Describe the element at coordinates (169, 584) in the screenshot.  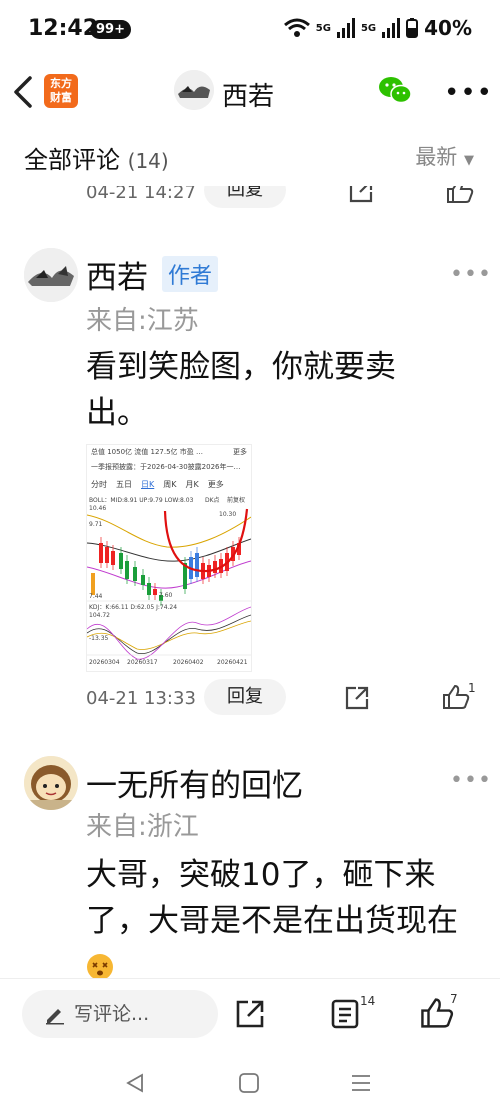
I see `chart-canvas` at that location.